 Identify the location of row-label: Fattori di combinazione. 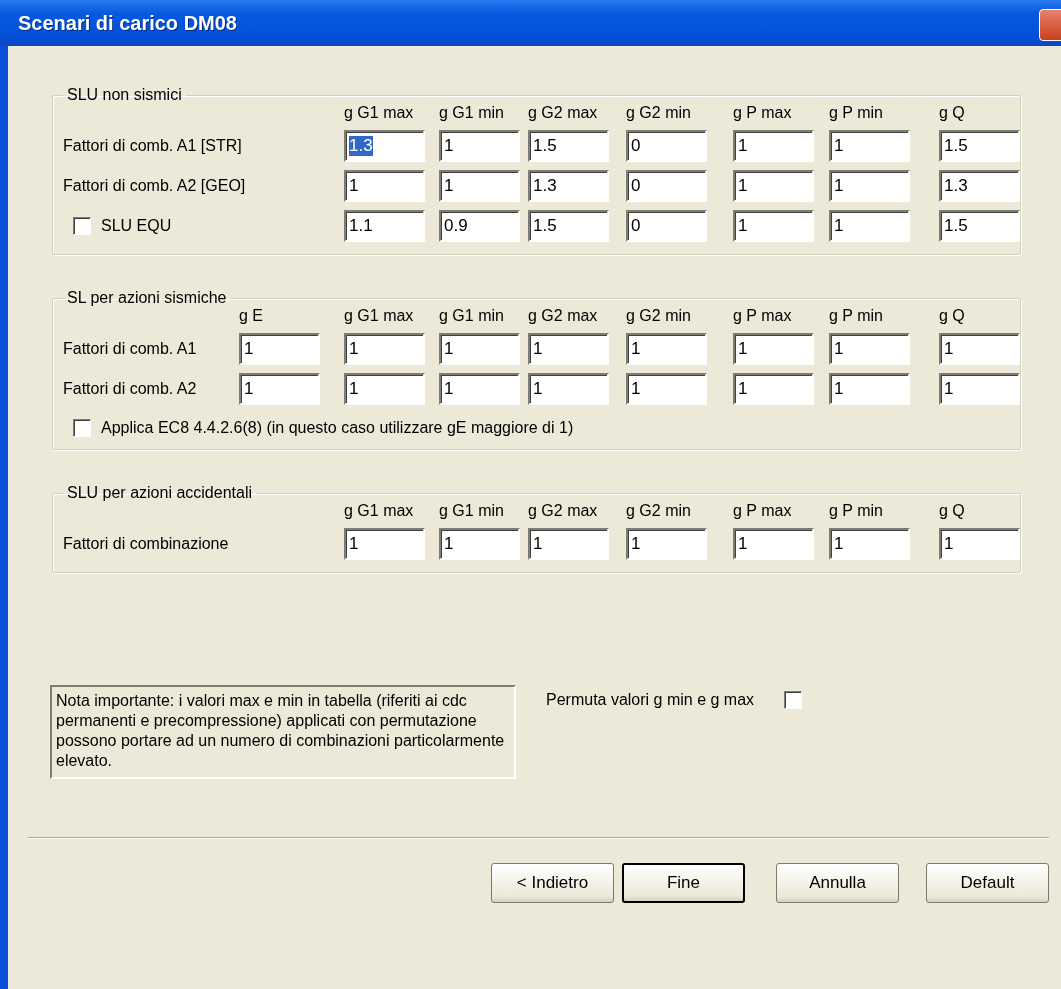
(146, 544).